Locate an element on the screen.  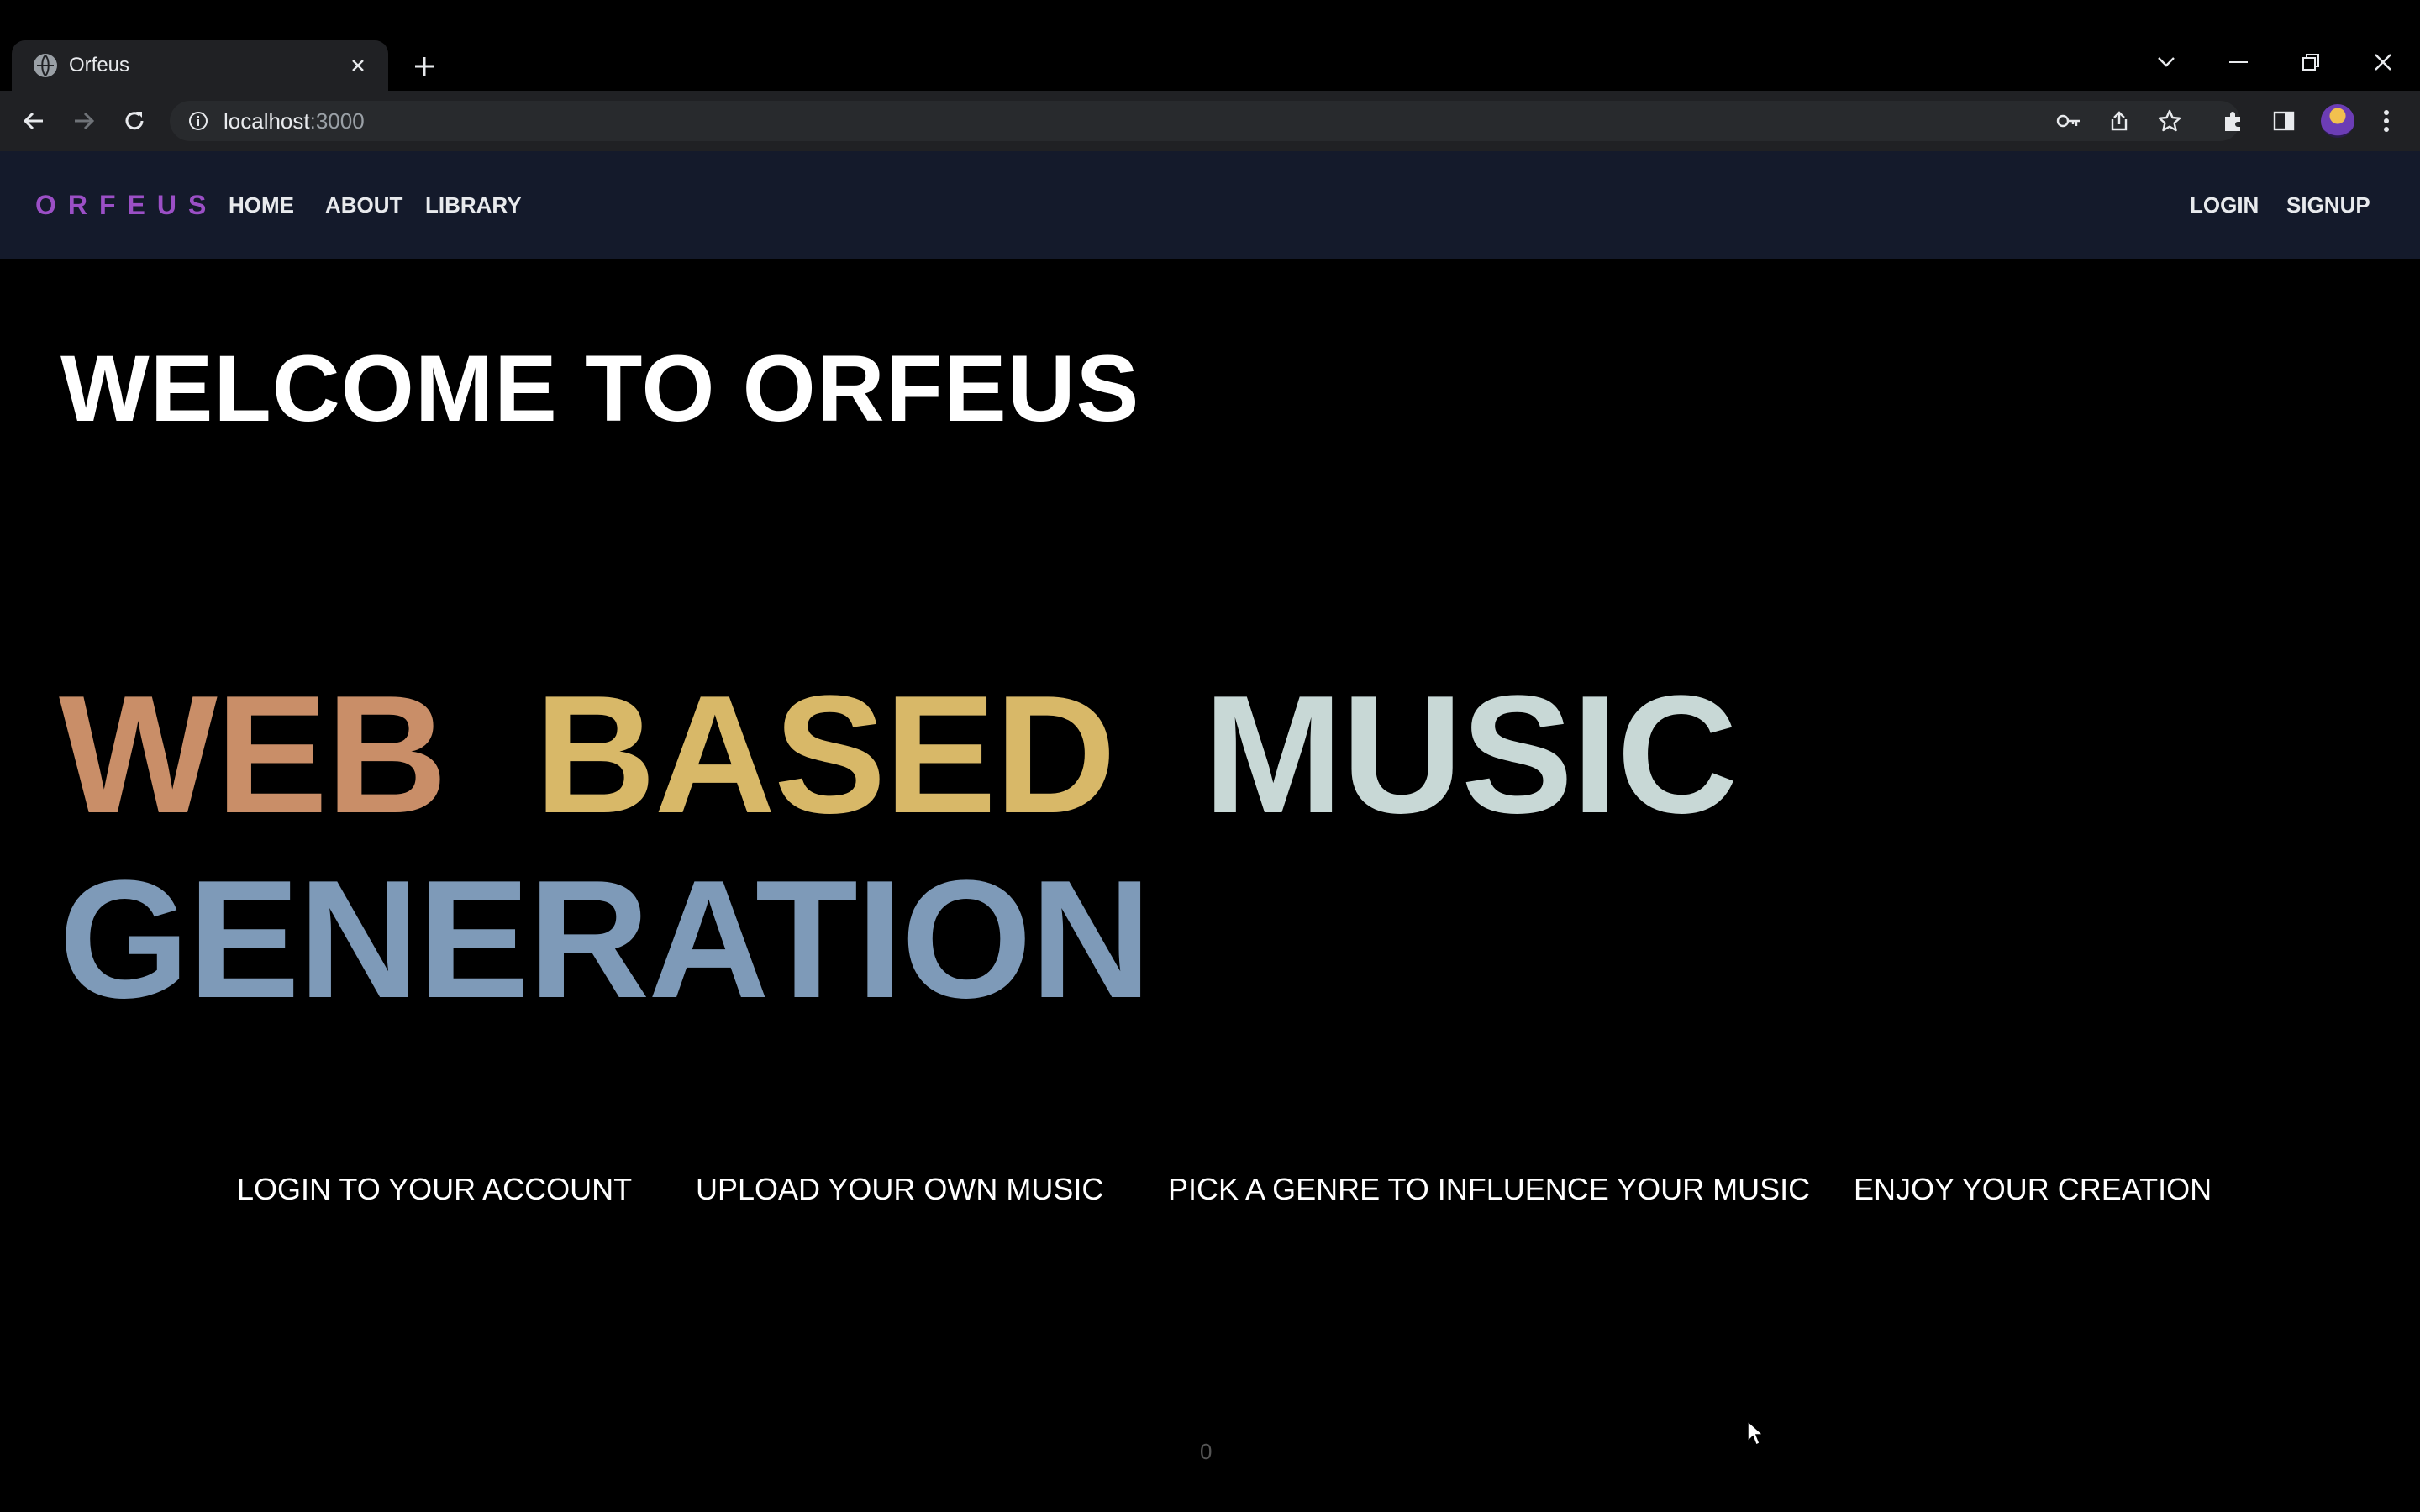
browser-toolbar: localhost:3000 is located at coordinates (1210, 121).